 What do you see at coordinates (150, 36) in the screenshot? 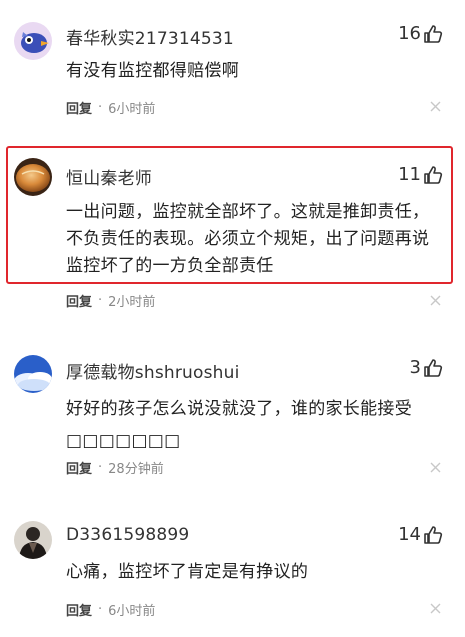
I see `username: 春华秋实217314531` at bounding box center [150, 36].